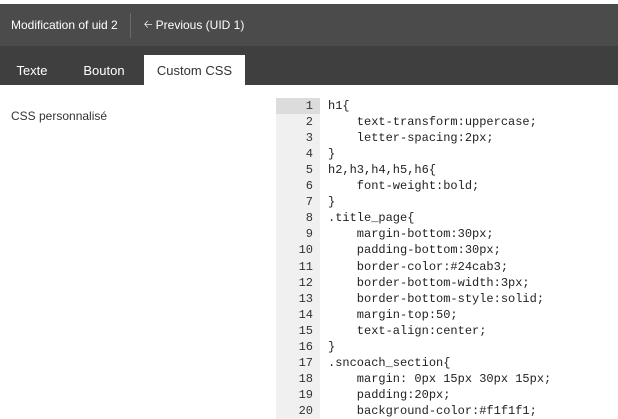  What do you see at coordinates (305, 394) in the screenshot?
I see `line-number: 19` at bounding box center [305, 394].